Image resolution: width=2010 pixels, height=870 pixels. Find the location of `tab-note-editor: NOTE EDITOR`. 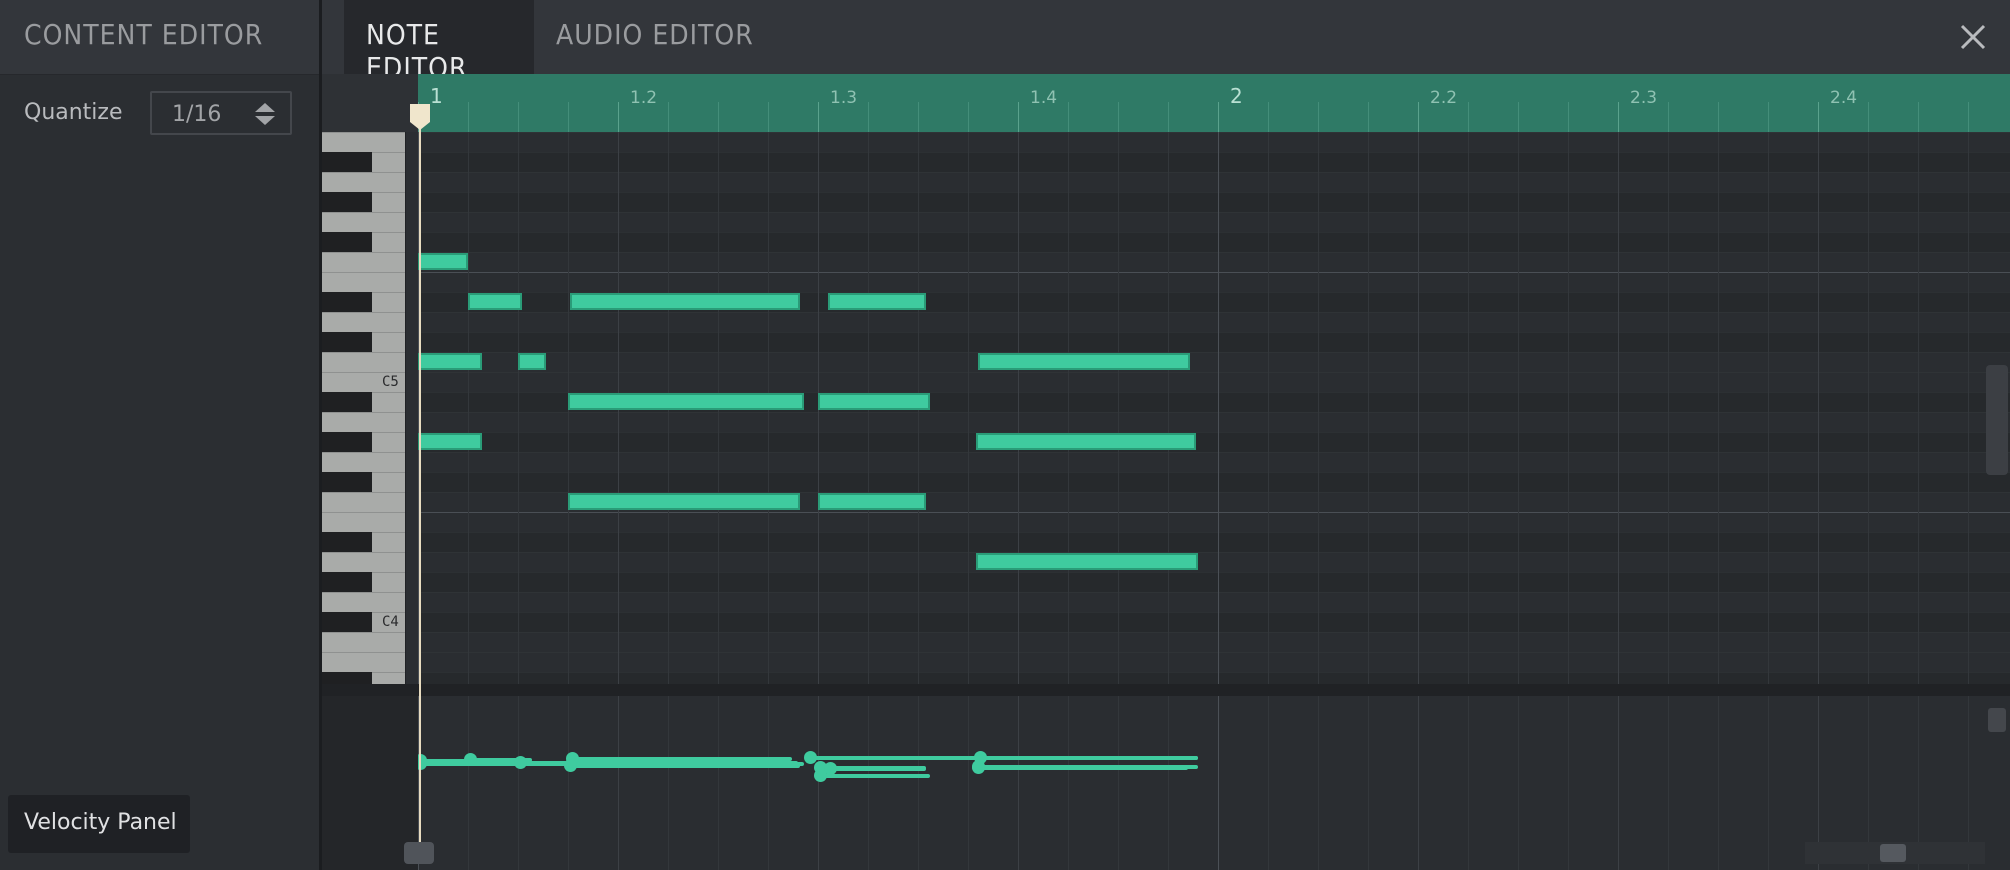

tab-note-editor: NOTE EDITOR is located at coordinates (439, 42).